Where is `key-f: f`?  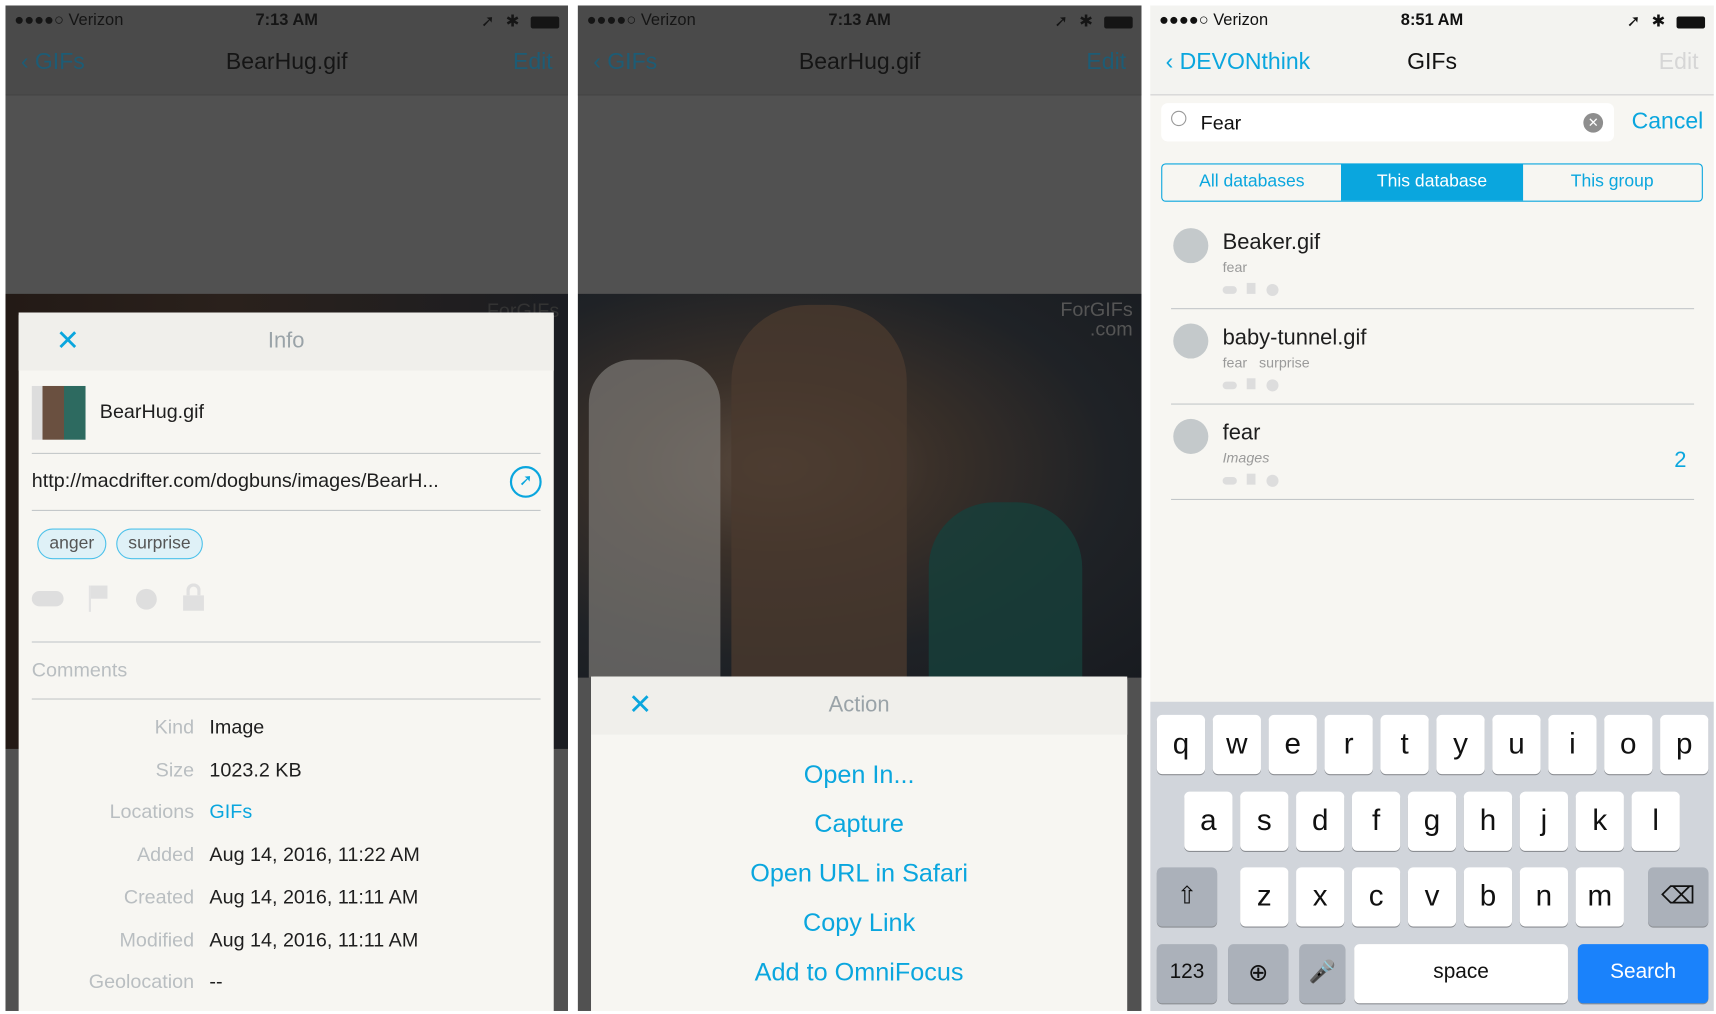 key-f: f is located at coordinates (1376, 821).